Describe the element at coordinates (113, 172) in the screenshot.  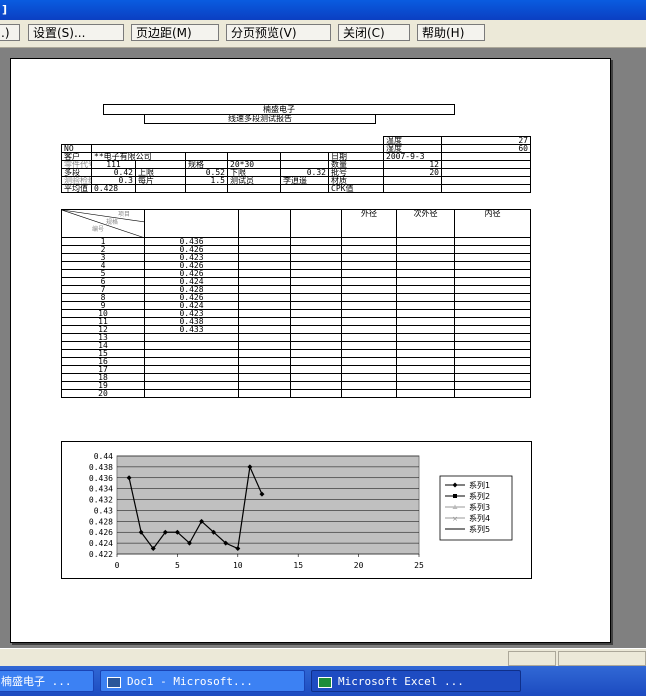
I see `ratio-value: 0.42` at that location.